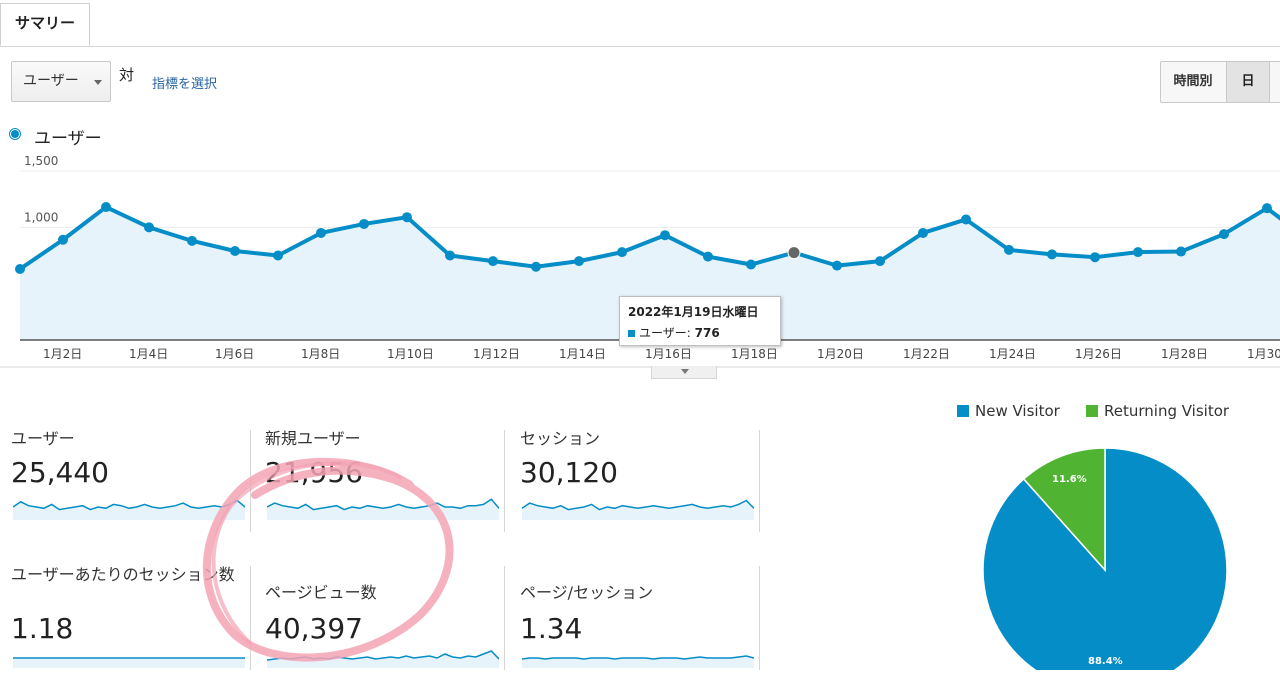 This screenshot has width=1280, height=676. Describe the element at coordinates (123, 574) in the screenshot. I see `scorecard-label: ユーザーあたりのセッション数` at that location.